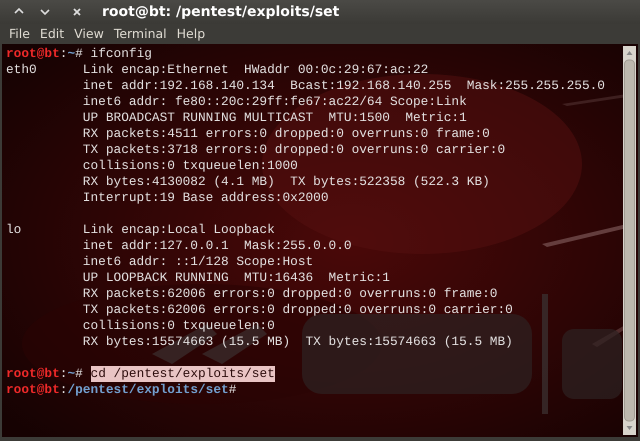  What do you see at coordinates (286, 182) in the screenshot?
I see `output-line: RX bytes:4130082 (4.1 MB) TX bytes:522358 (522.3 KB)` at bounding box center [286, 182].